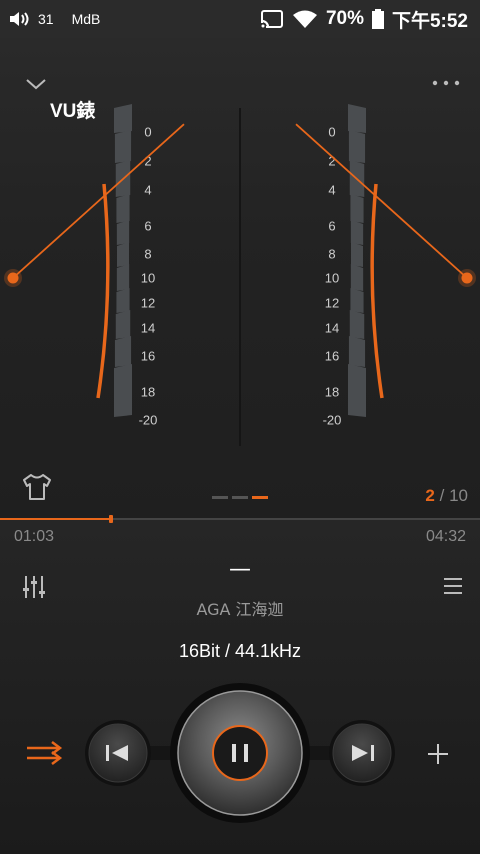 The width and height of the screenshot is (480, 854). I want to click on left-scale-label: 8, so click(147, 253).